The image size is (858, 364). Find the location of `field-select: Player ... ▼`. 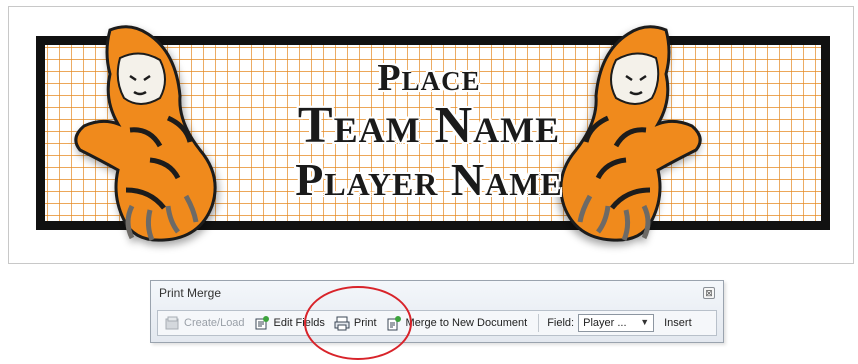

field-select: Player ... ▼ is located at coordinates (616, 323).